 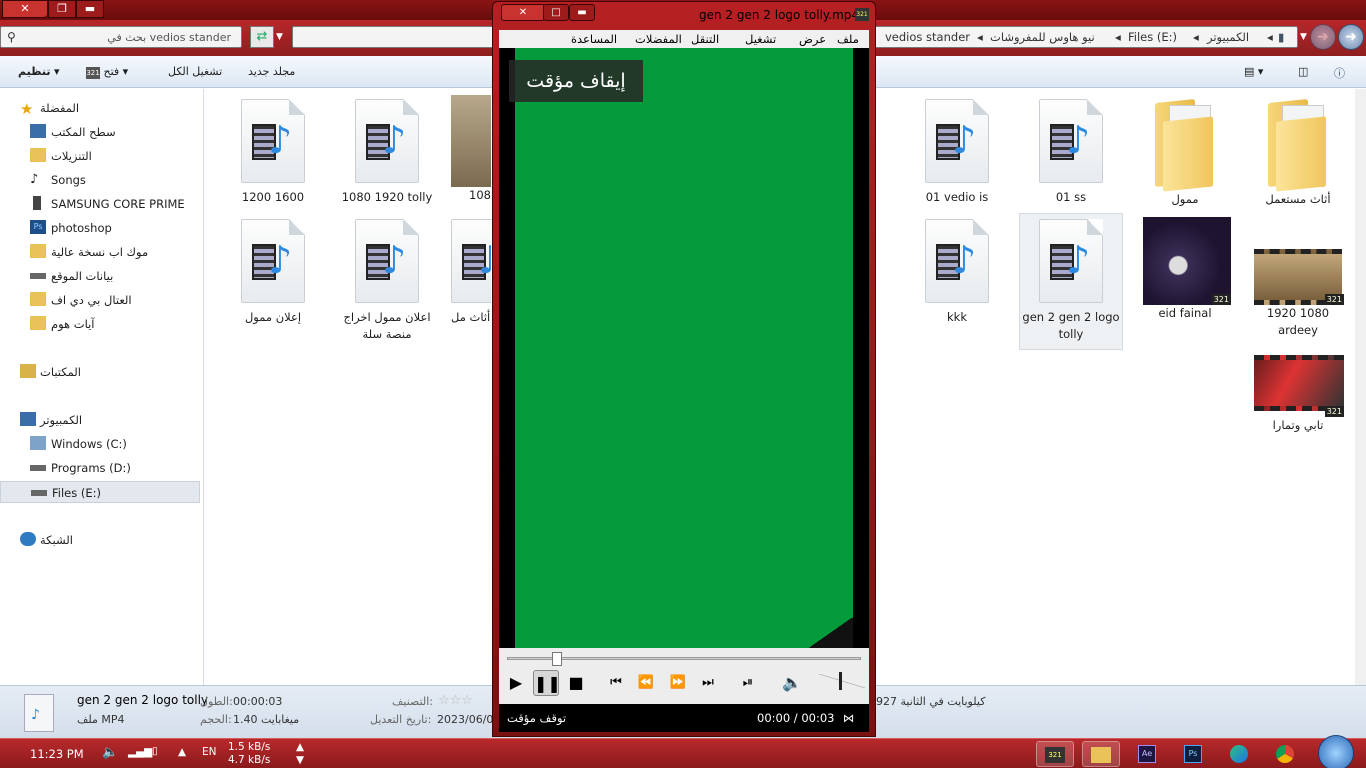 What do you see at coordinates (1298, 151) in the screenshot?
I see `file-item: أثاث مستعمل` at bounding box center [1298, 151].